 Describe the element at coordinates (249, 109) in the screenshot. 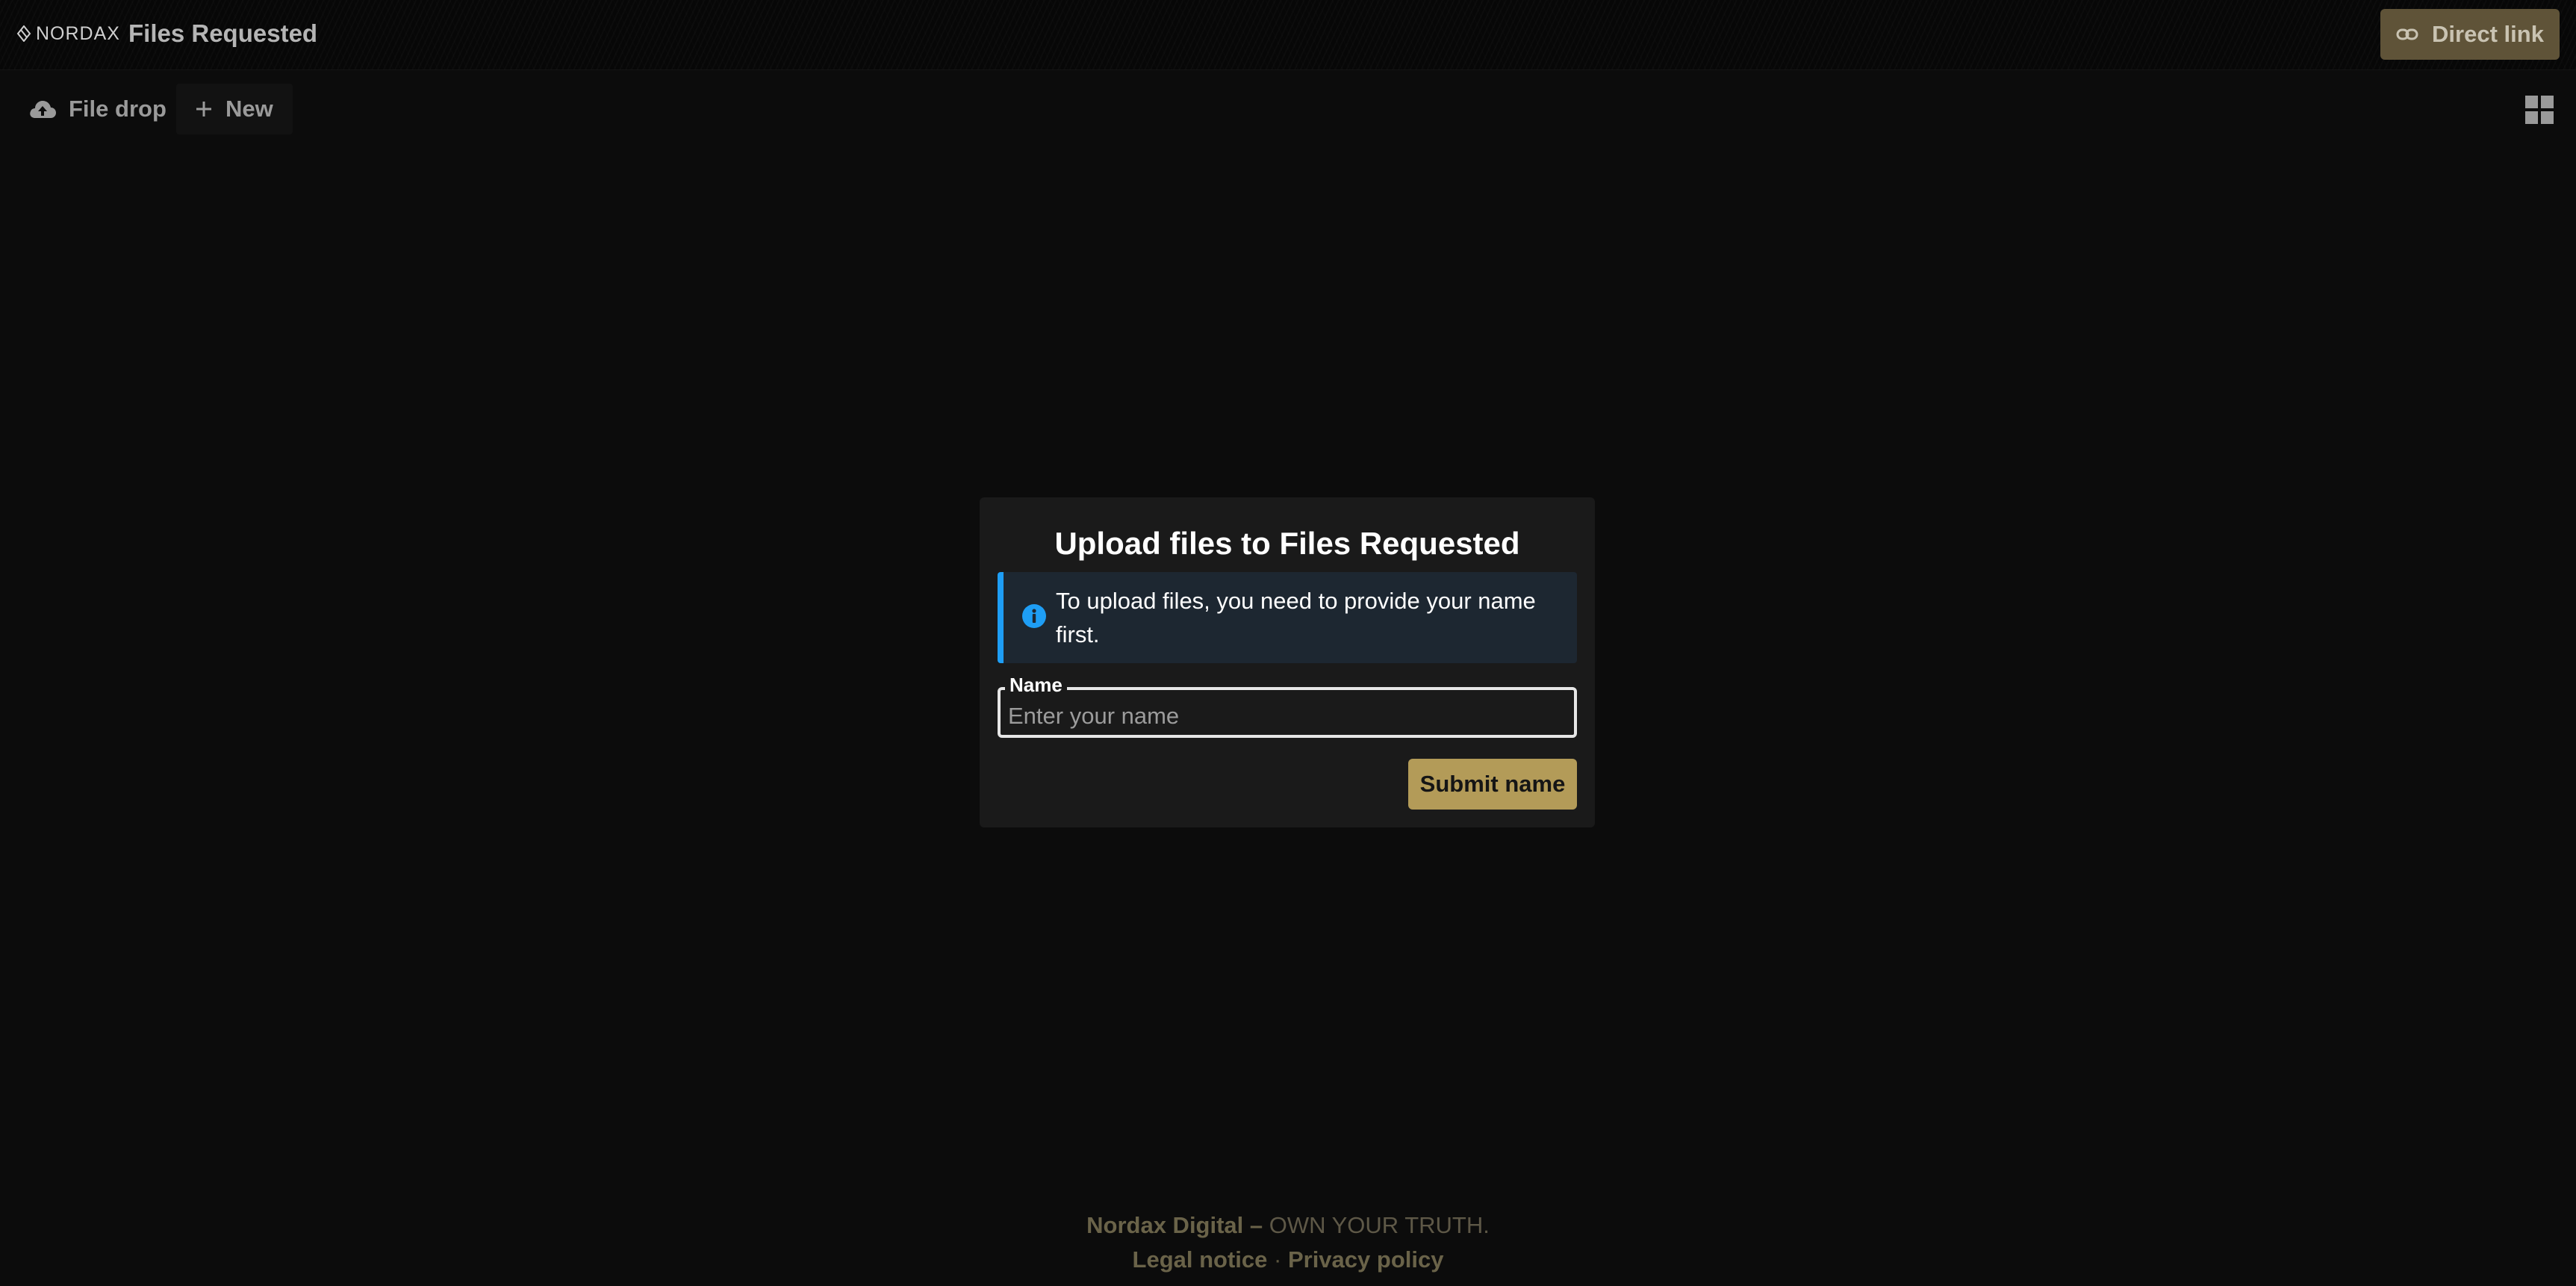

I see `new-label: New` at that location.